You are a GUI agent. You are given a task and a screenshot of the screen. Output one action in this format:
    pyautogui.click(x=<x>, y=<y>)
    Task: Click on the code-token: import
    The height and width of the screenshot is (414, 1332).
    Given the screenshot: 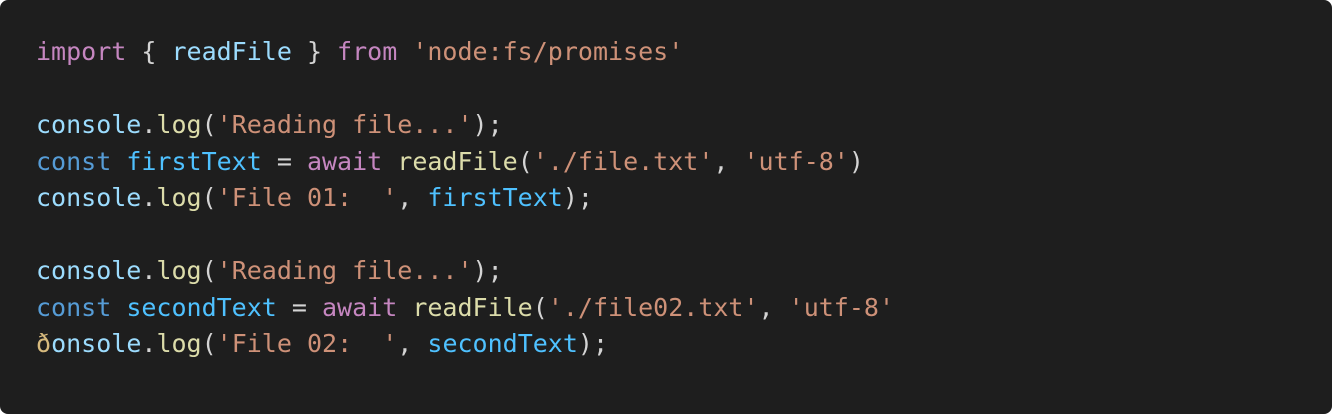 What is the action you would take?
    pyautogui.click(x=81, y=51)
    